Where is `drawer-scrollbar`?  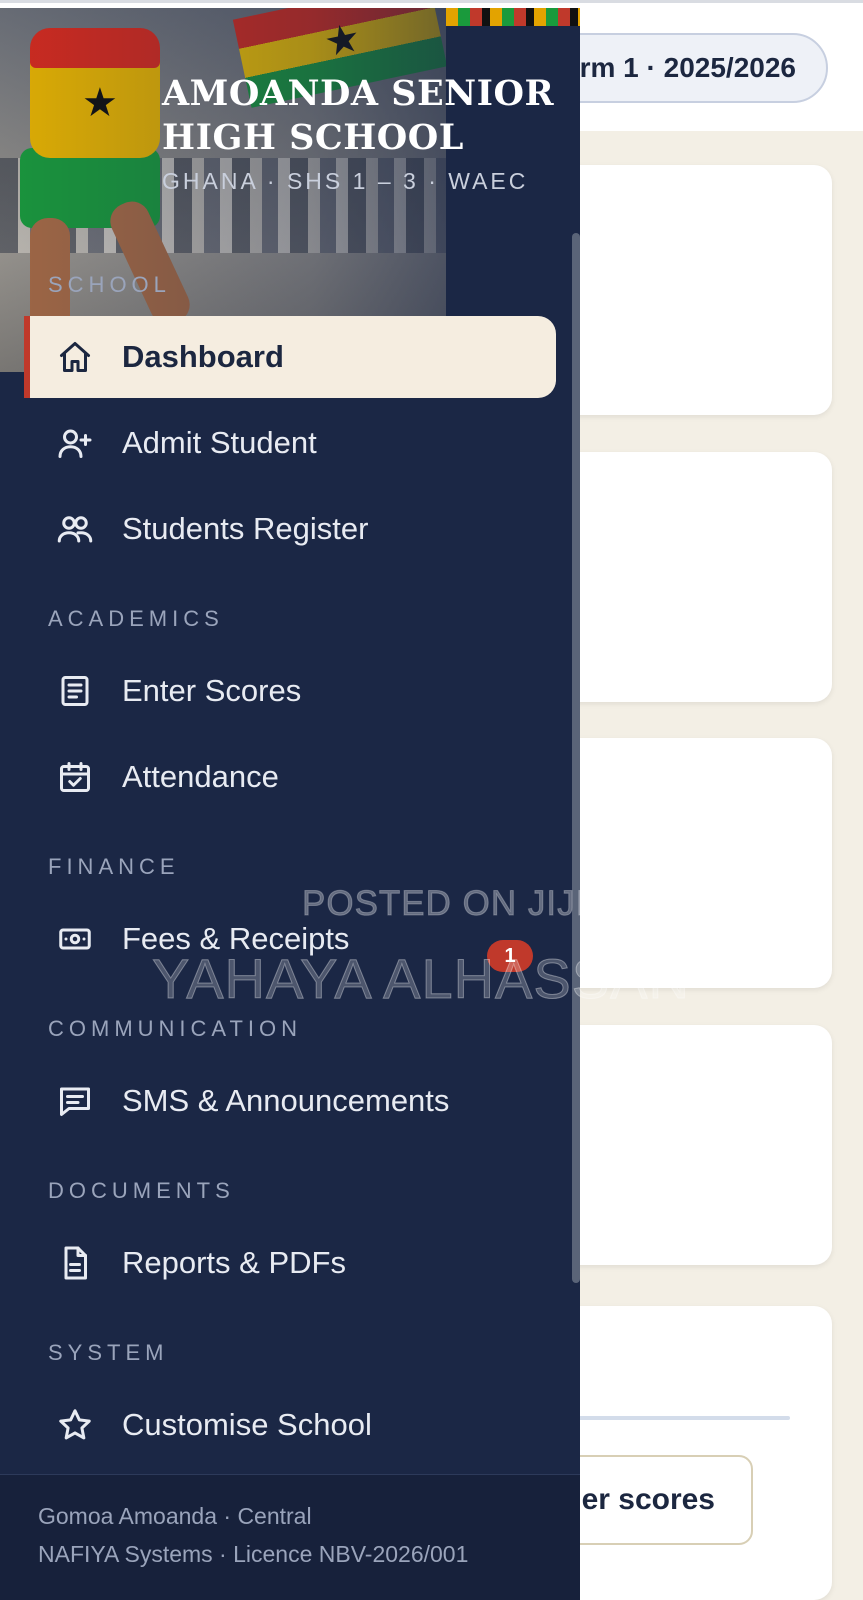 drawer-scrollbar is located at coordinates (576, 758).